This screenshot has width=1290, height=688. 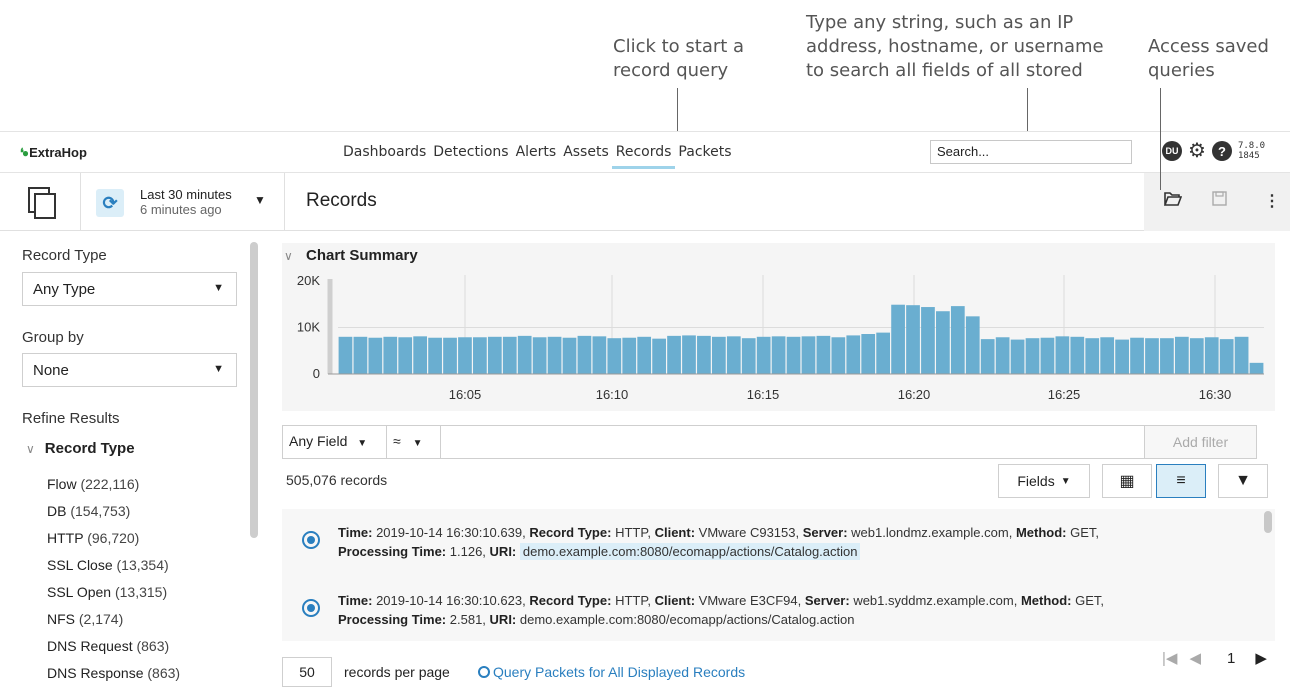 I want to click on list-item: DNS Request (863), so click(x=113, y=646).